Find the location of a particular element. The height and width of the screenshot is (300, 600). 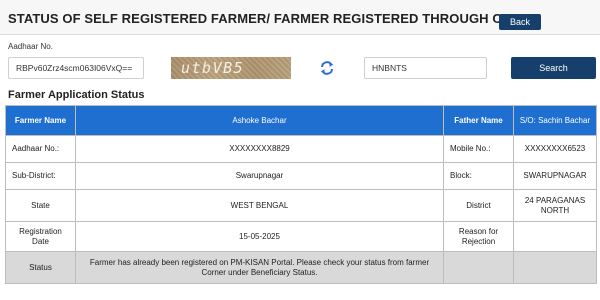

row-value: 15-05-2025 is located at coordinates (259, 236).